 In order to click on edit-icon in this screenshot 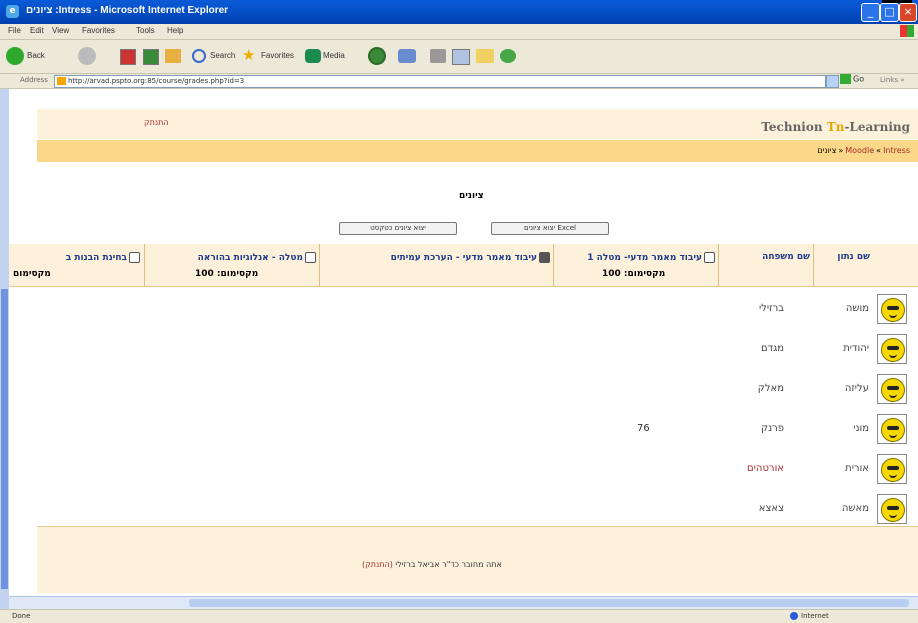, I will do `click(461, 57)`.